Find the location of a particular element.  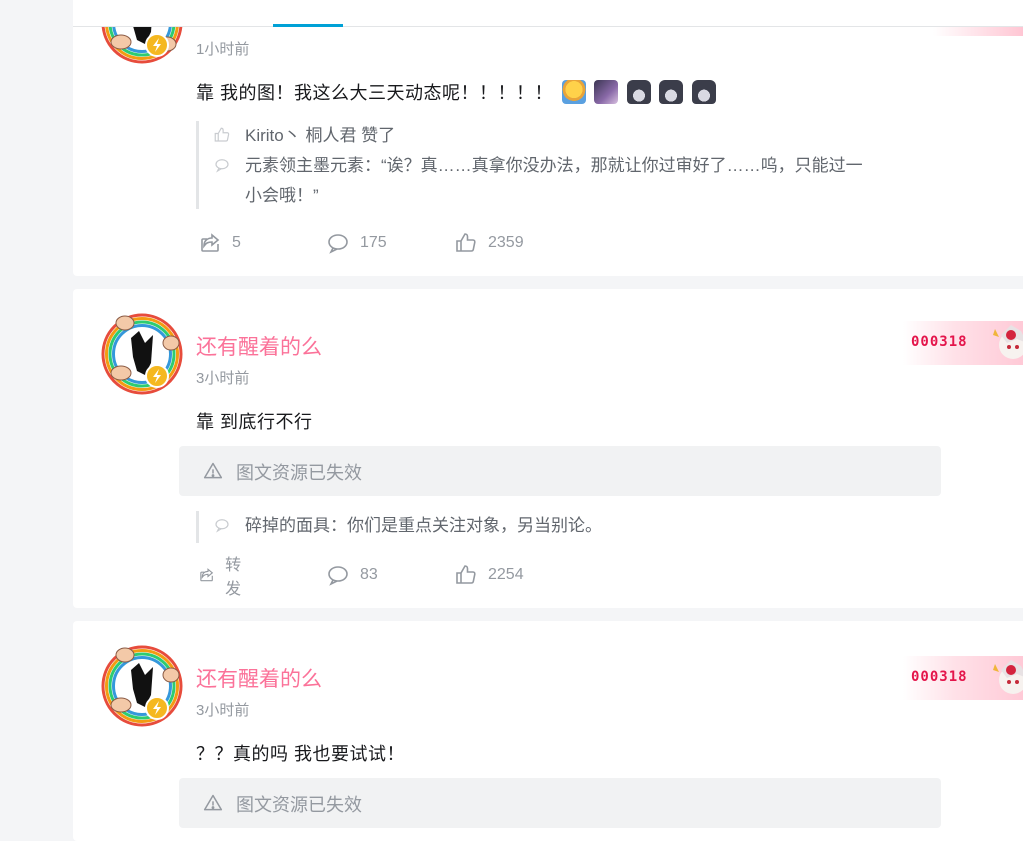

interaction-quote: 碎掉的面具：你们是重点关注对象，另当别论。 is located at coordinates (399, 527).